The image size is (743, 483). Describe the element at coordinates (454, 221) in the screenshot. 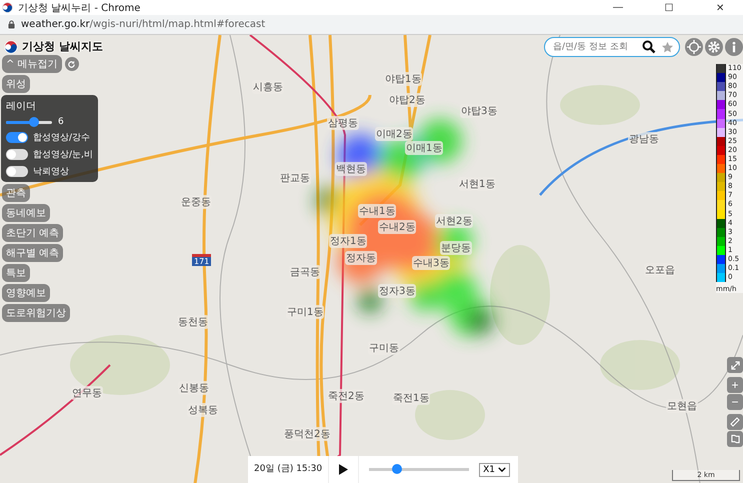

I see `place-label: 서현2동` at that location.